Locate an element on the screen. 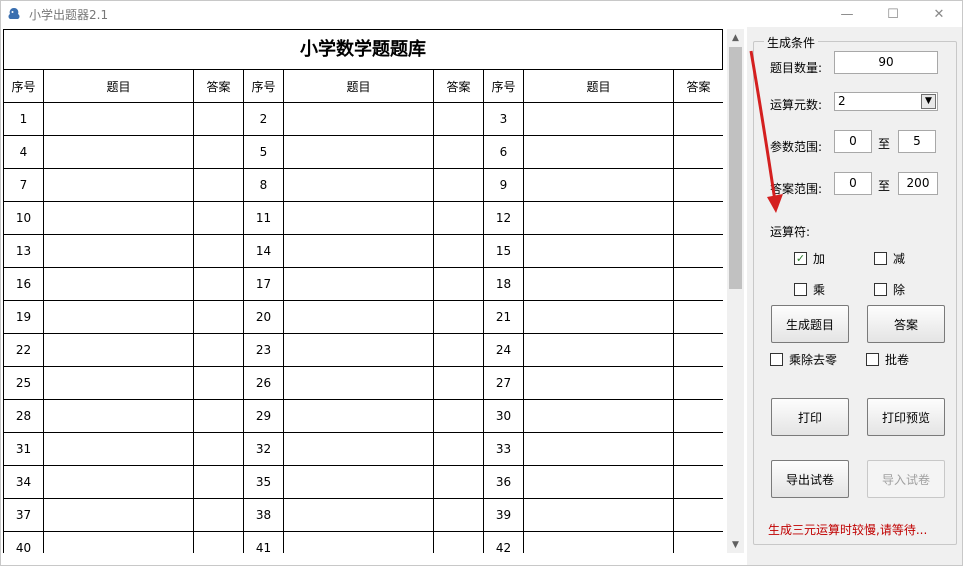 This screenshot has width=963, height=566. seq-cell: 14 is located at coordinates (263, 251).